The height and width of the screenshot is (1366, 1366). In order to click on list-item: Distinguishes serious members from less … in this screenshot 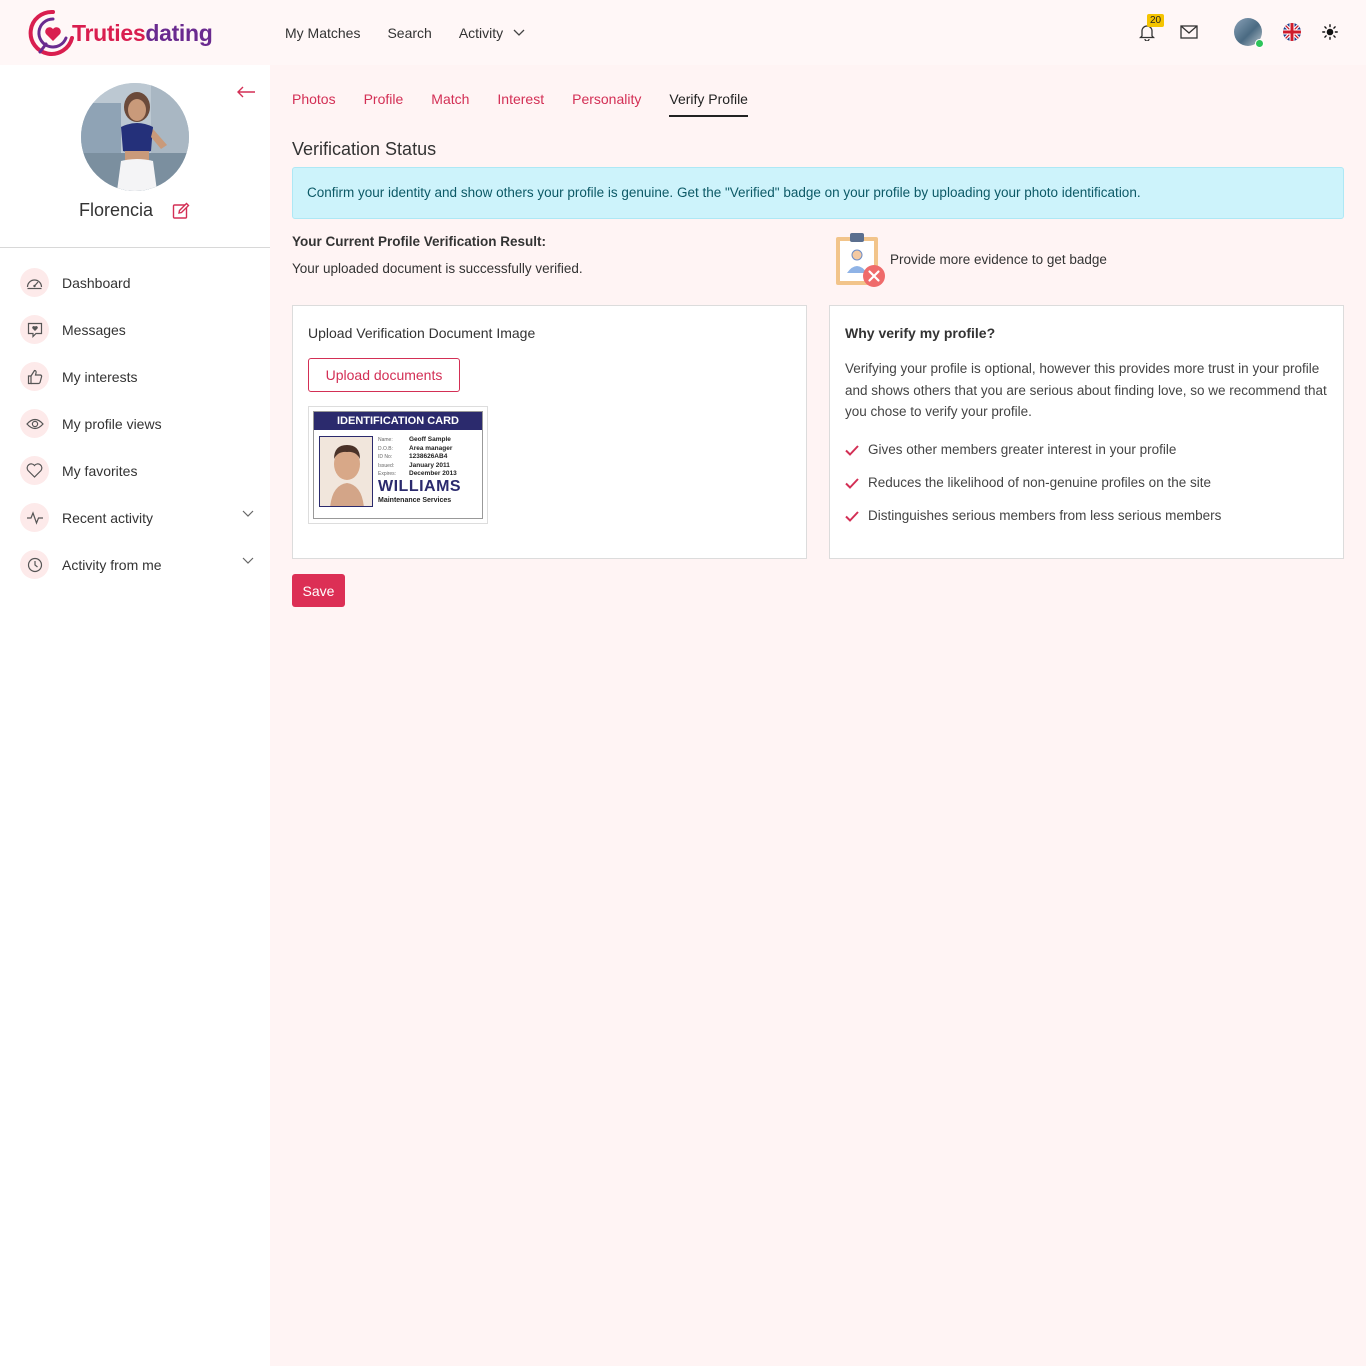, I will do `click(1090, 524)`.